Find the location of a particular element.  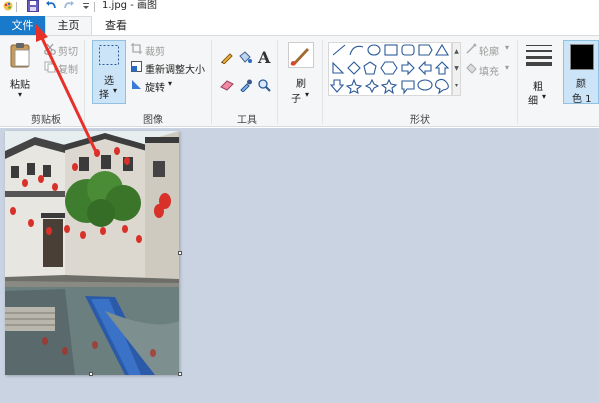

paint-app-icon is located at coordinates (8, 6).